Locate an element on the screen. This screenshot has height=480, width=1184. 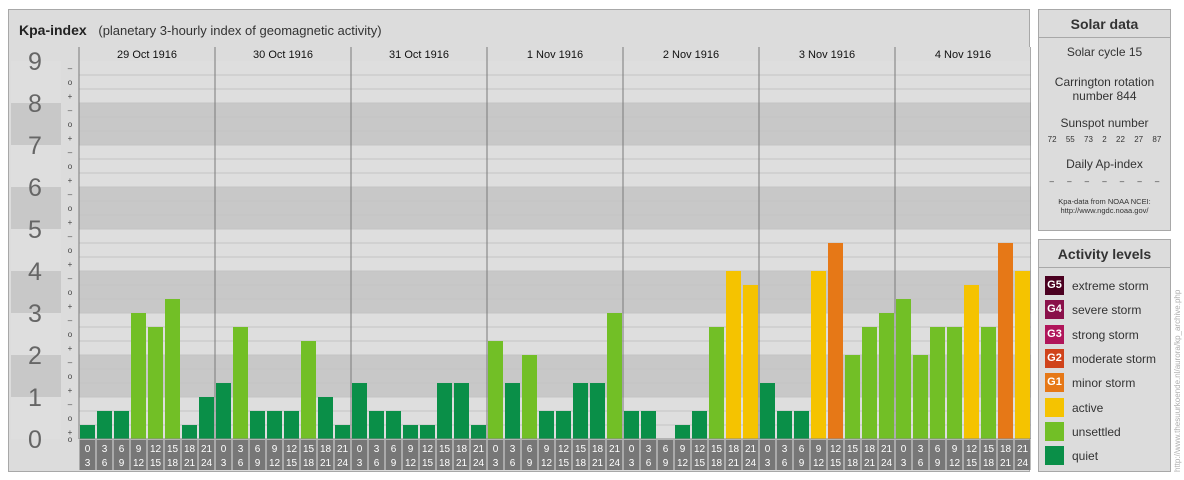
carrington-line-2: number 844 is located at coordinates (1104, 96).